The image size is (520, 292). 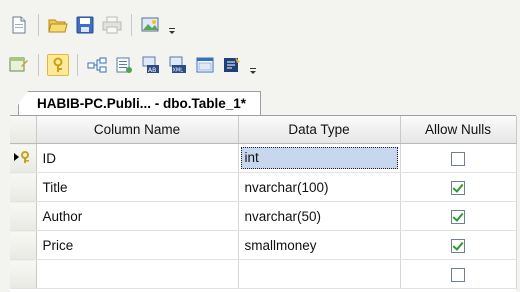 I want to click on data-type-cell, so click(x=319, y=274).